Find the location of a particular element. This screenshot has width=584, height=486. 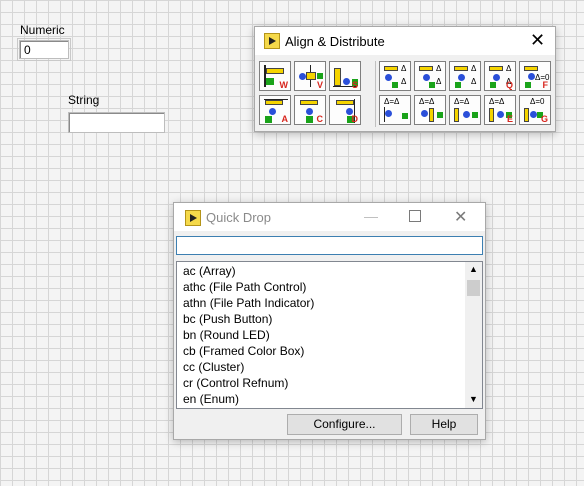

align-distribute-titlebar: Align & Distribute ✕ is located at coordinates (405, 41).